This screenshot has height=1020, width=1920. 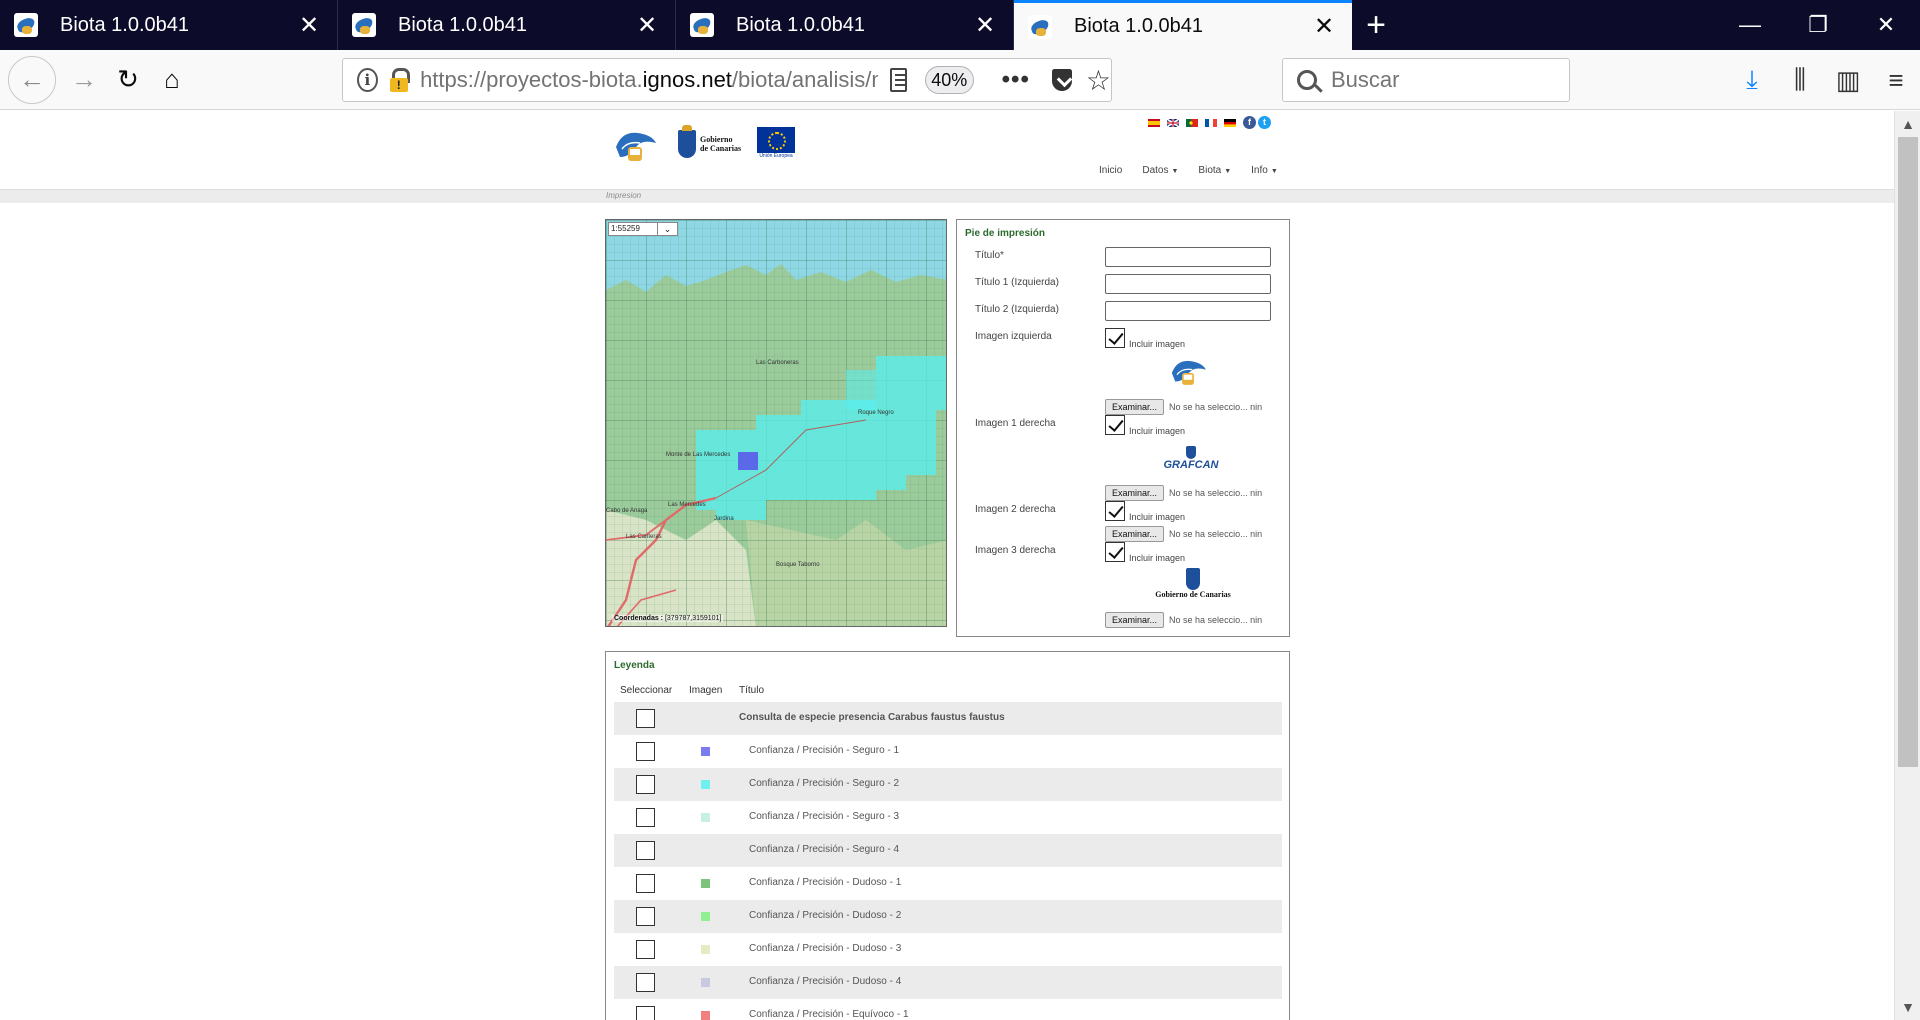 I want to click on legend-row-label: Confianza / Precisión - Seguro - 4, so click(x=824, y=849).